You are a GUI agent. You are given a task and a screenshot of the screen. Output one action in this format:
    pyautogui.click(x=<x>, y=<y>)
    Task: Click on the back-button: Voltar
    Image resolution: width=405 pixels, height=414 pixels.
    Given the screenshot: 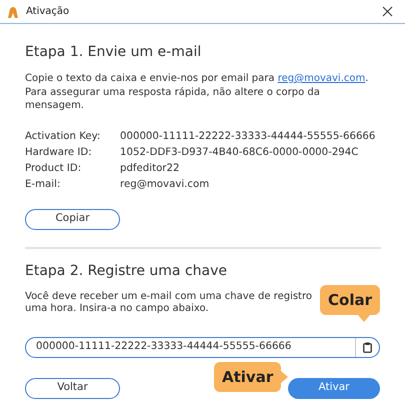 What is the action you would take?
    pyautogui.click(x=72, y=388)
    